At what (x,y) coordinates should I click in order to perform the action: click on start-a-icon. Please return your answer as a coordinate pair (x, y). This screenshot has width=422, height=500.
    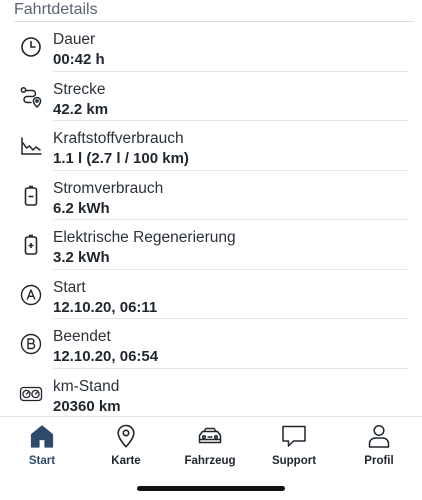
    Looking at the image, I should click on (31, 295).